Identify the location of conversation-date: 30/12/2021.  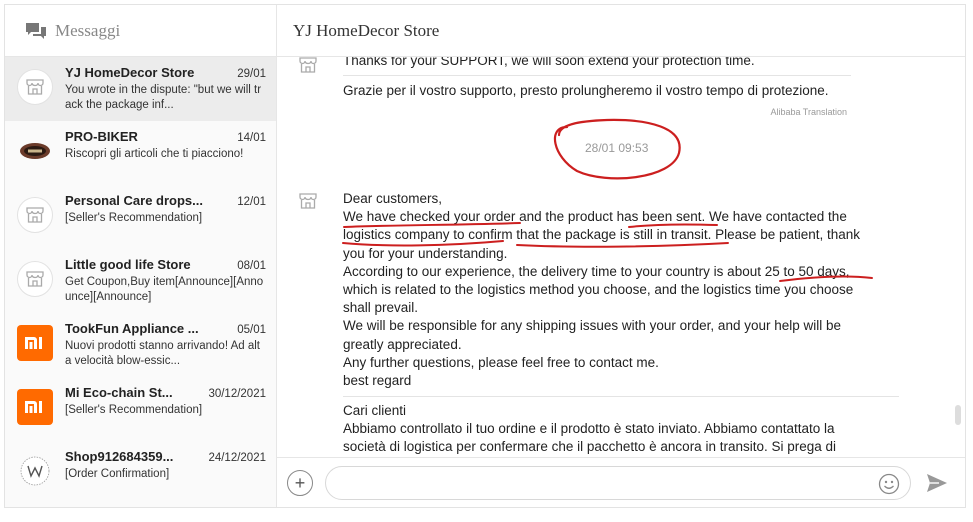
(237, 394).